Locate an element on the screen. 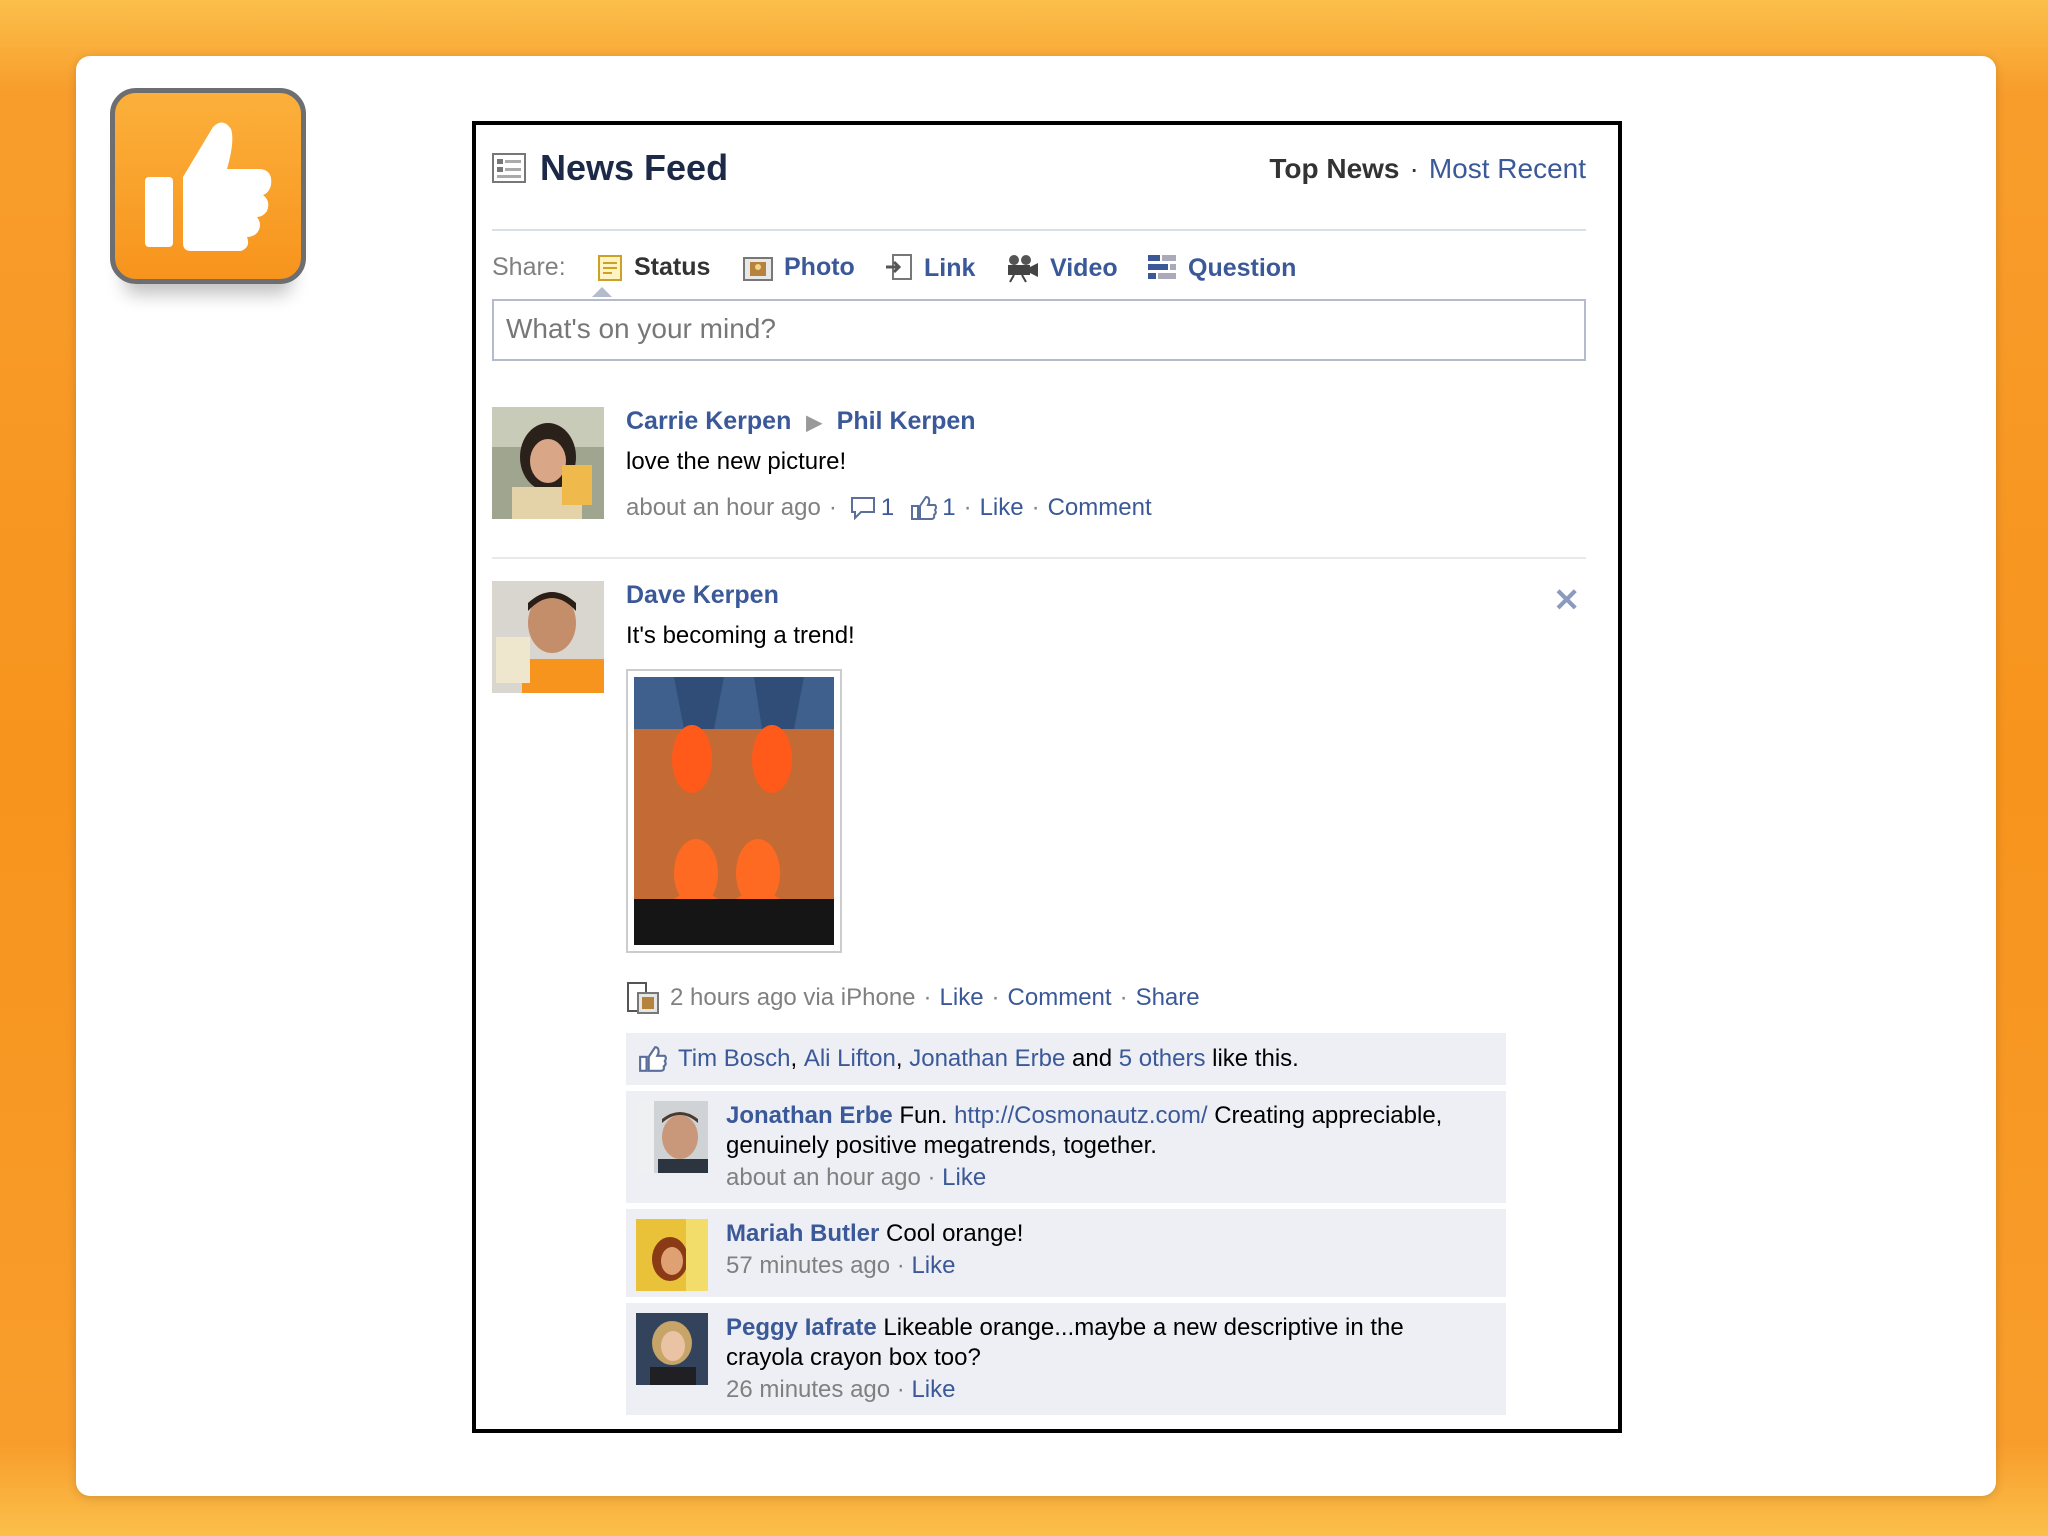  liker-link: Tim Bosch is located at coordinates (734, 1059).